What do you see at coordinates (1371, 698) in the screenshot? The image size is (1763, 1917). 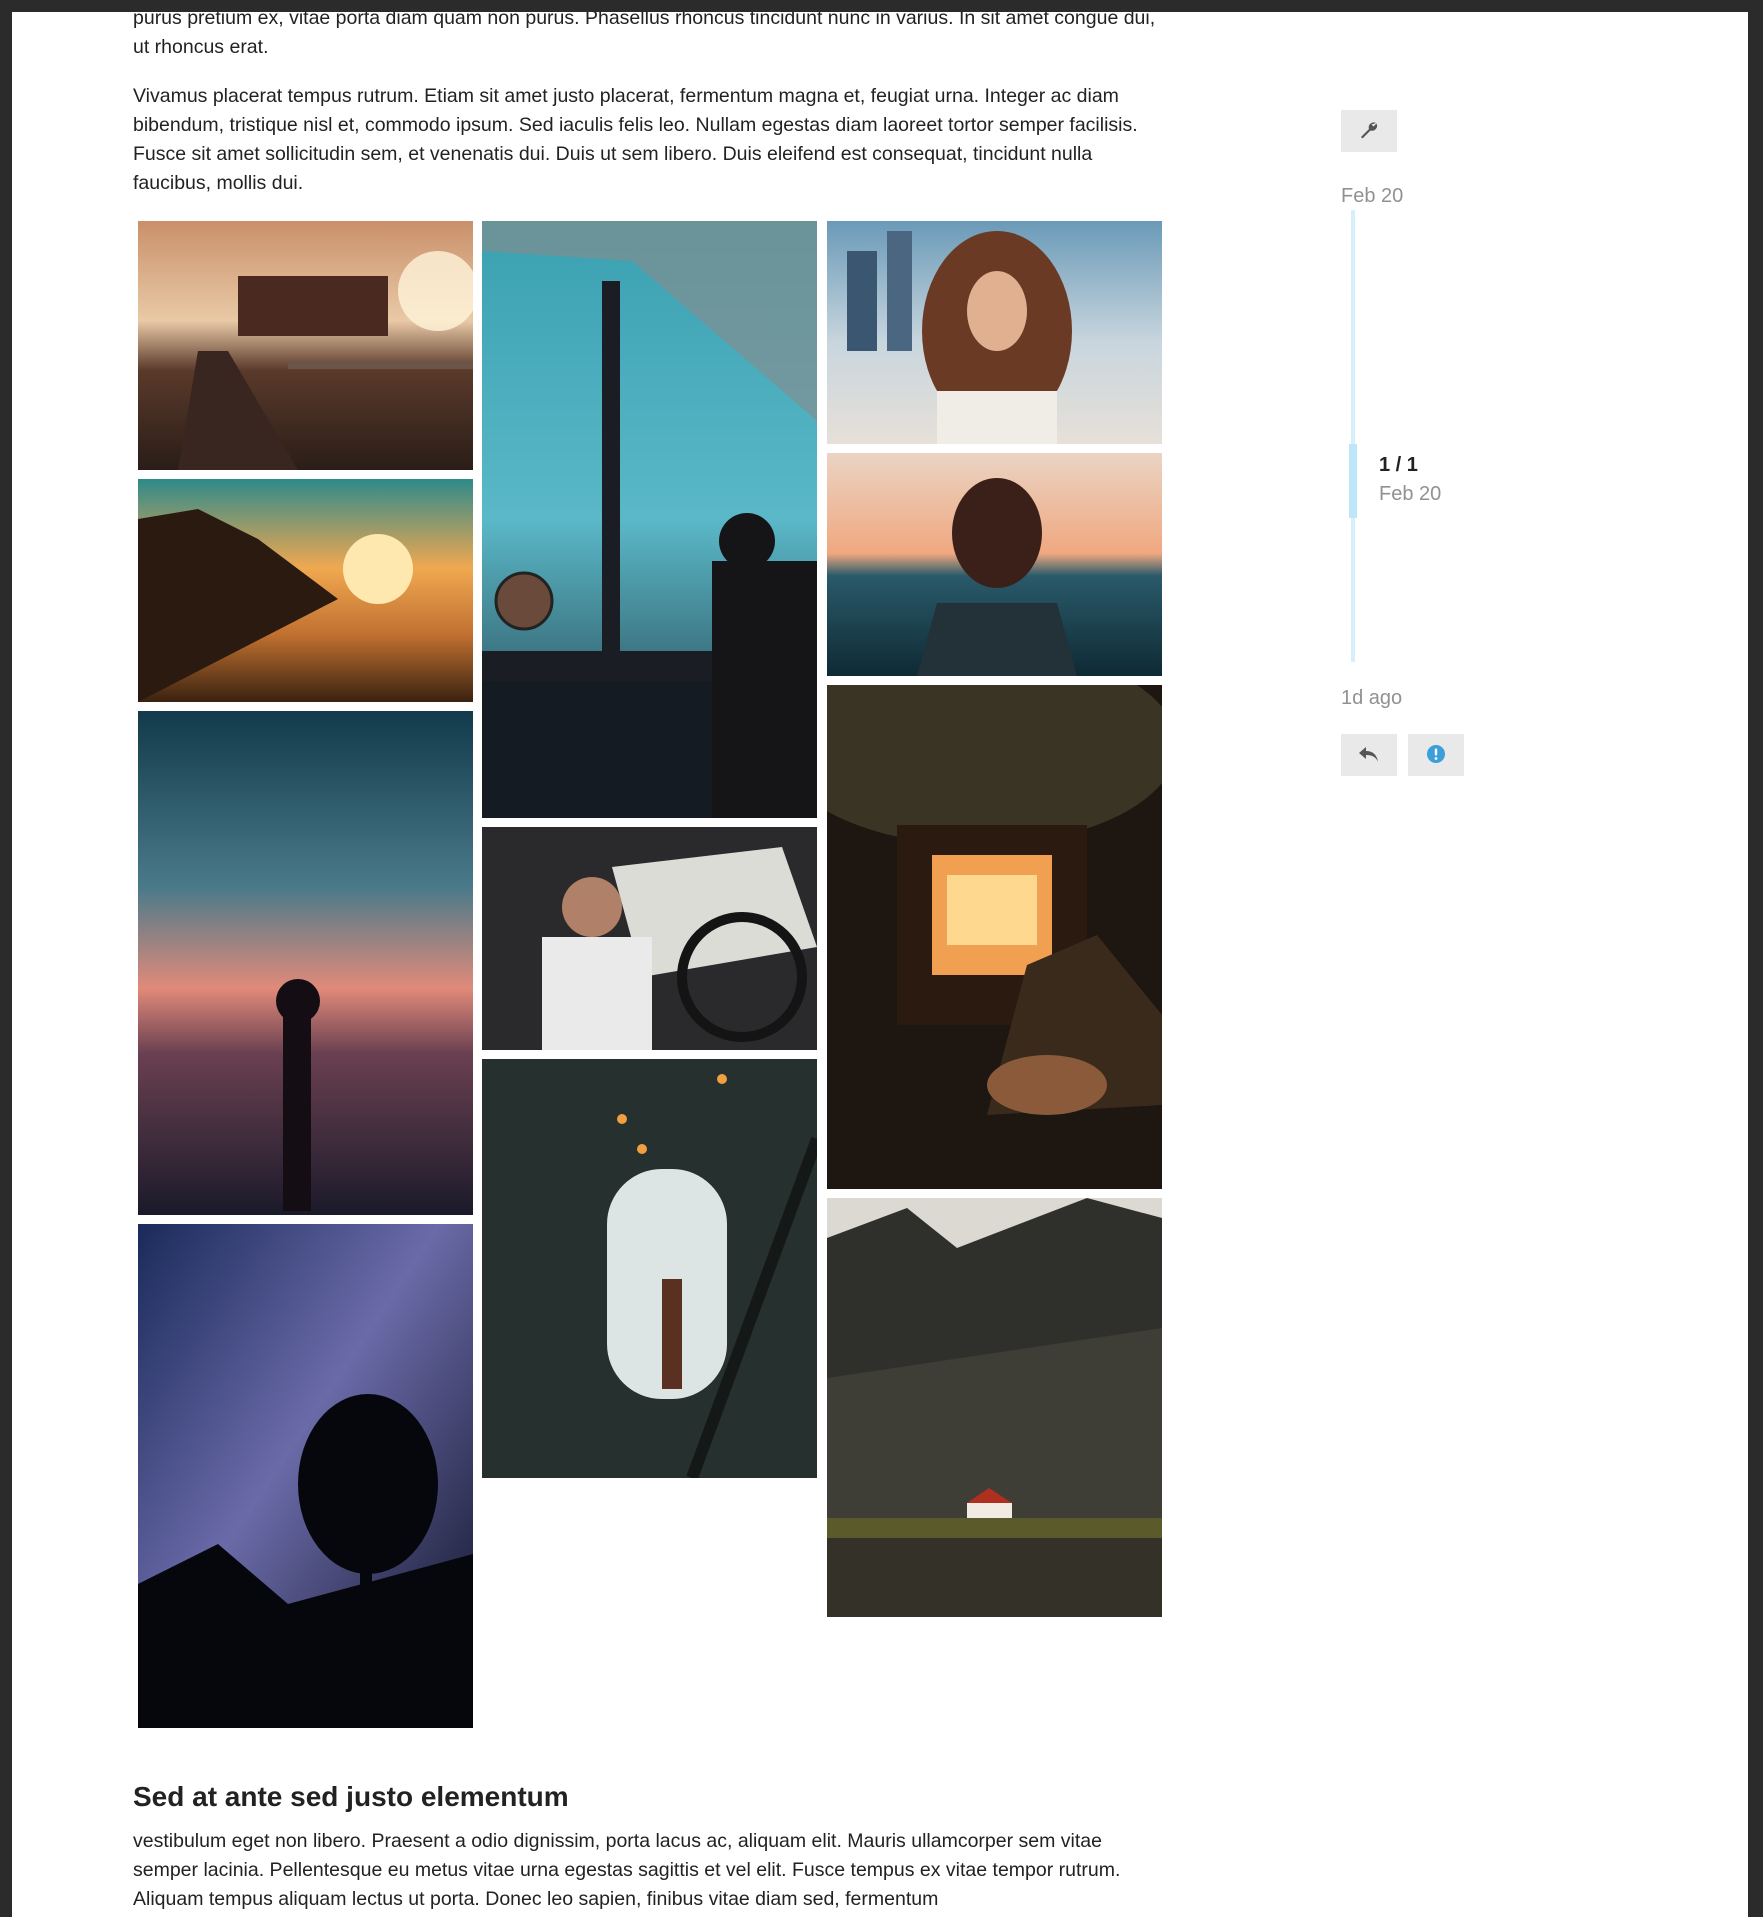 I see `timeline-last-activity: 1d ago` at bounding box center [1371, 698].